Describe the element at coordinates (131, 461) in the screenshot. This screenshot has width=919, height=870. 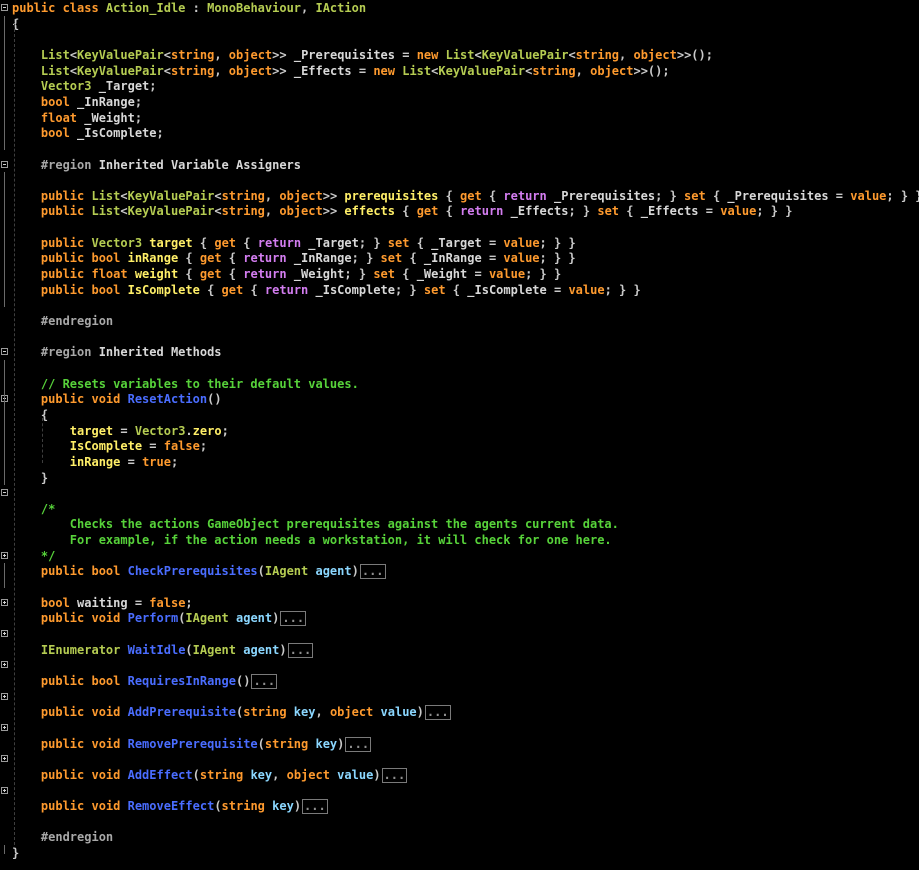
I see `code-token: =` at that location.